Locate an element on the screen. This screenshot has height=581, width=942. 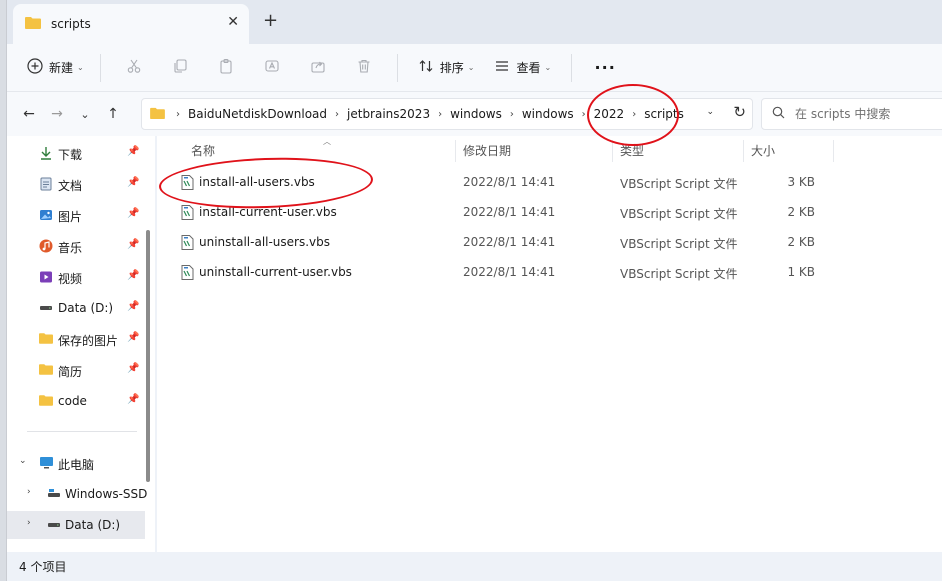
nav-item-data-drive: Data (D:) 📌 is located at coordinates (76, 308).